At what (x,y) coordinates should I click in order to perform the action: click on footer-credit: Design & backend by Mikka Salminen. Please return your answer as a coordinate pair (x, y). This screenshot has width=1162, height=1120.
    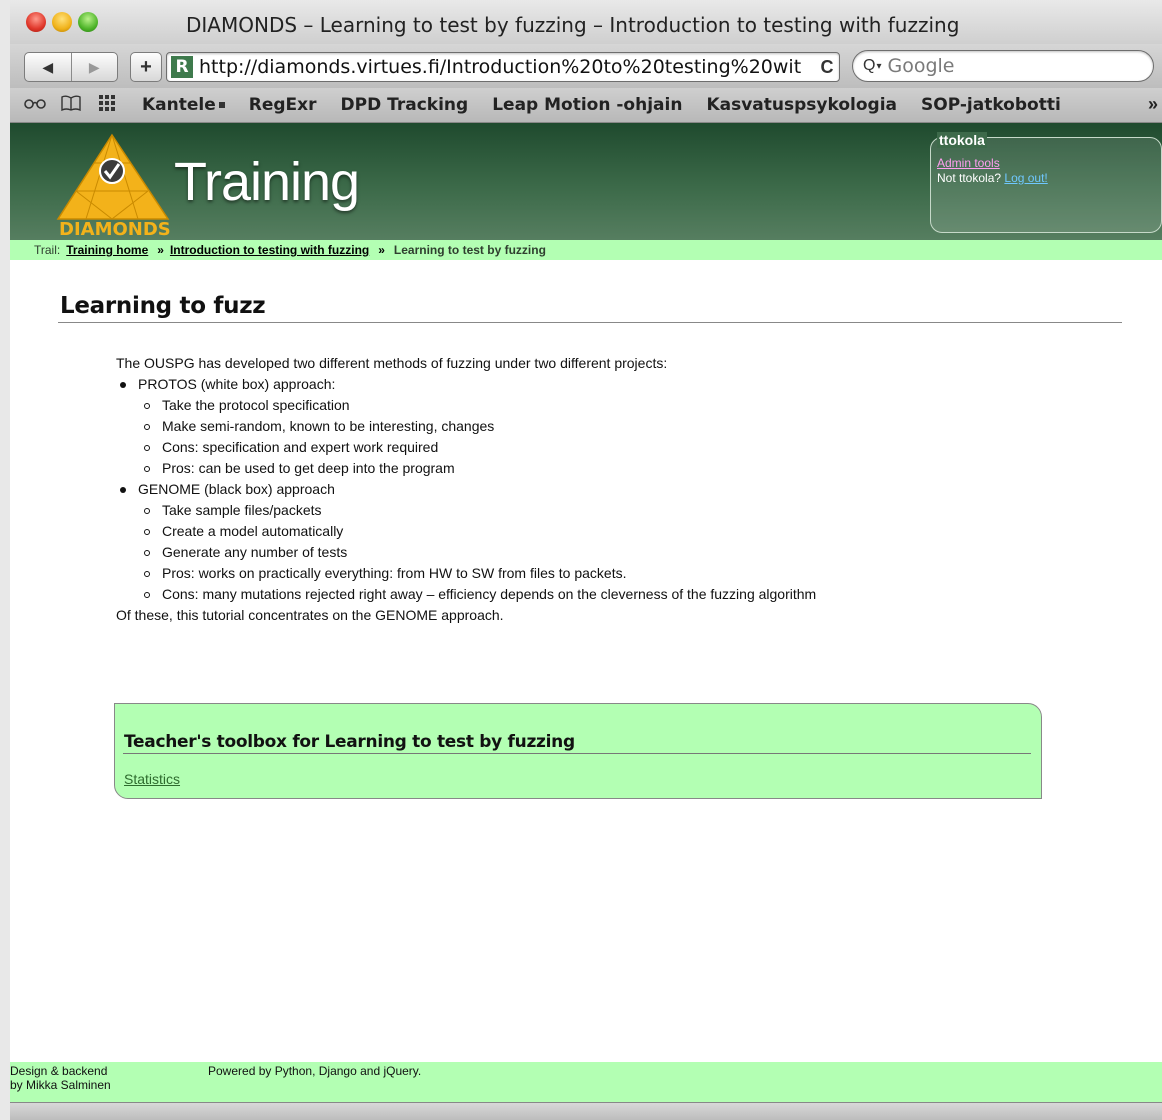
    Looking at the image, I should click on (60, 1078).